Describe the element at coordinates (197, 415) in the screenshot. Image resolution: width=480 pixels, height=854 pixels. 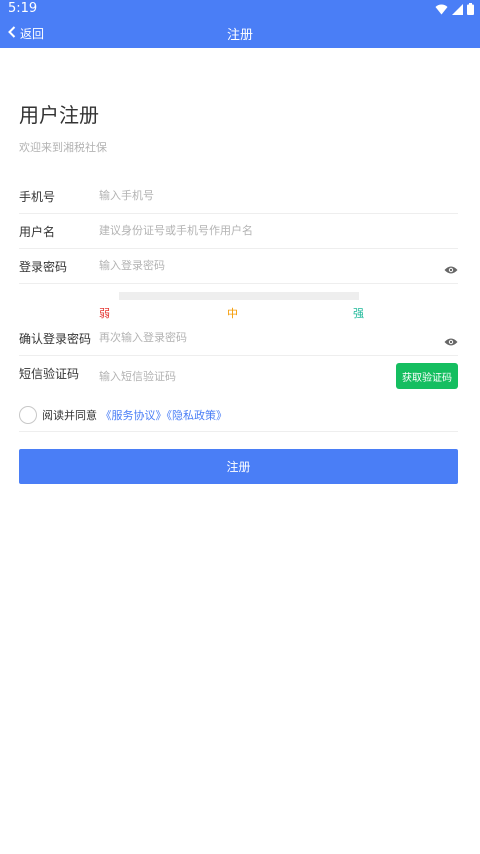
I see `privacy-policy-link: 《隐私政策》` at that location.